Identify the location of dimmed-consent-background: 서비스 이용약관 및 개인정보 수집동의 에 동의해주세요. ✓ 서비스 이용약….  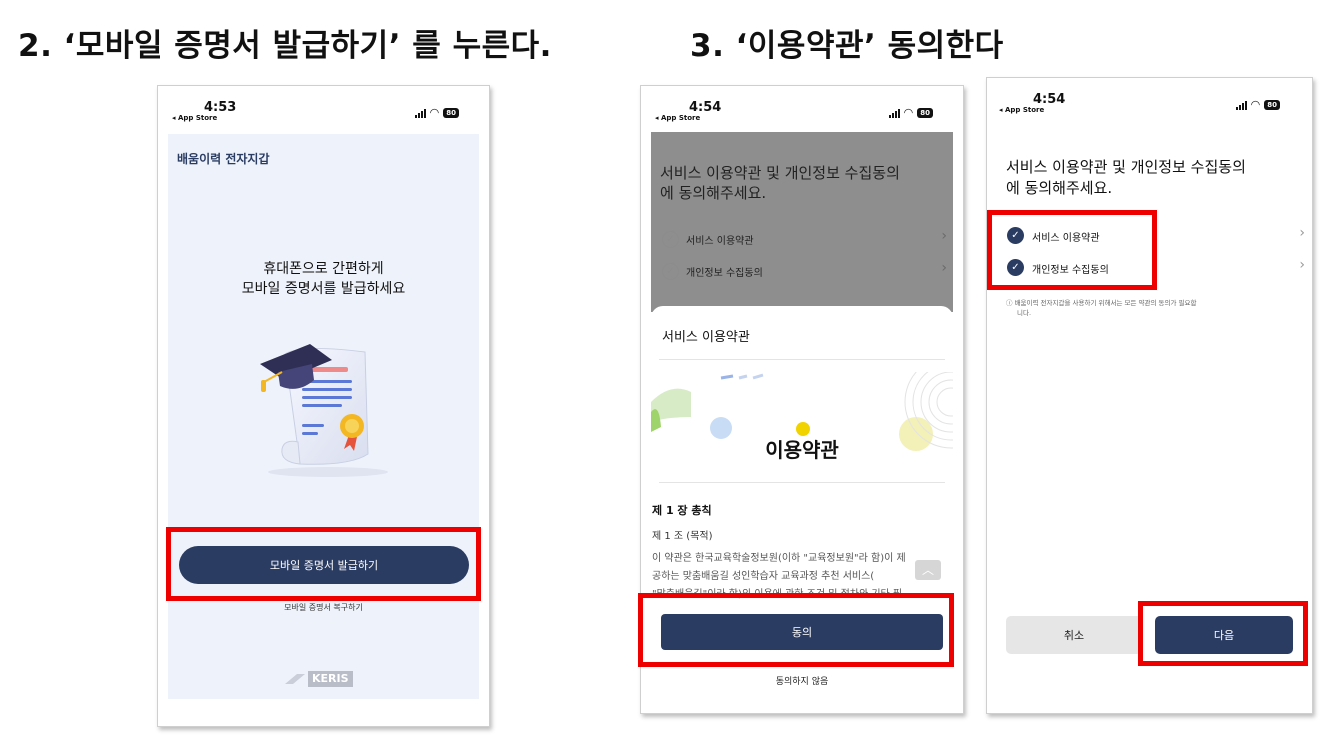
(802, 222).